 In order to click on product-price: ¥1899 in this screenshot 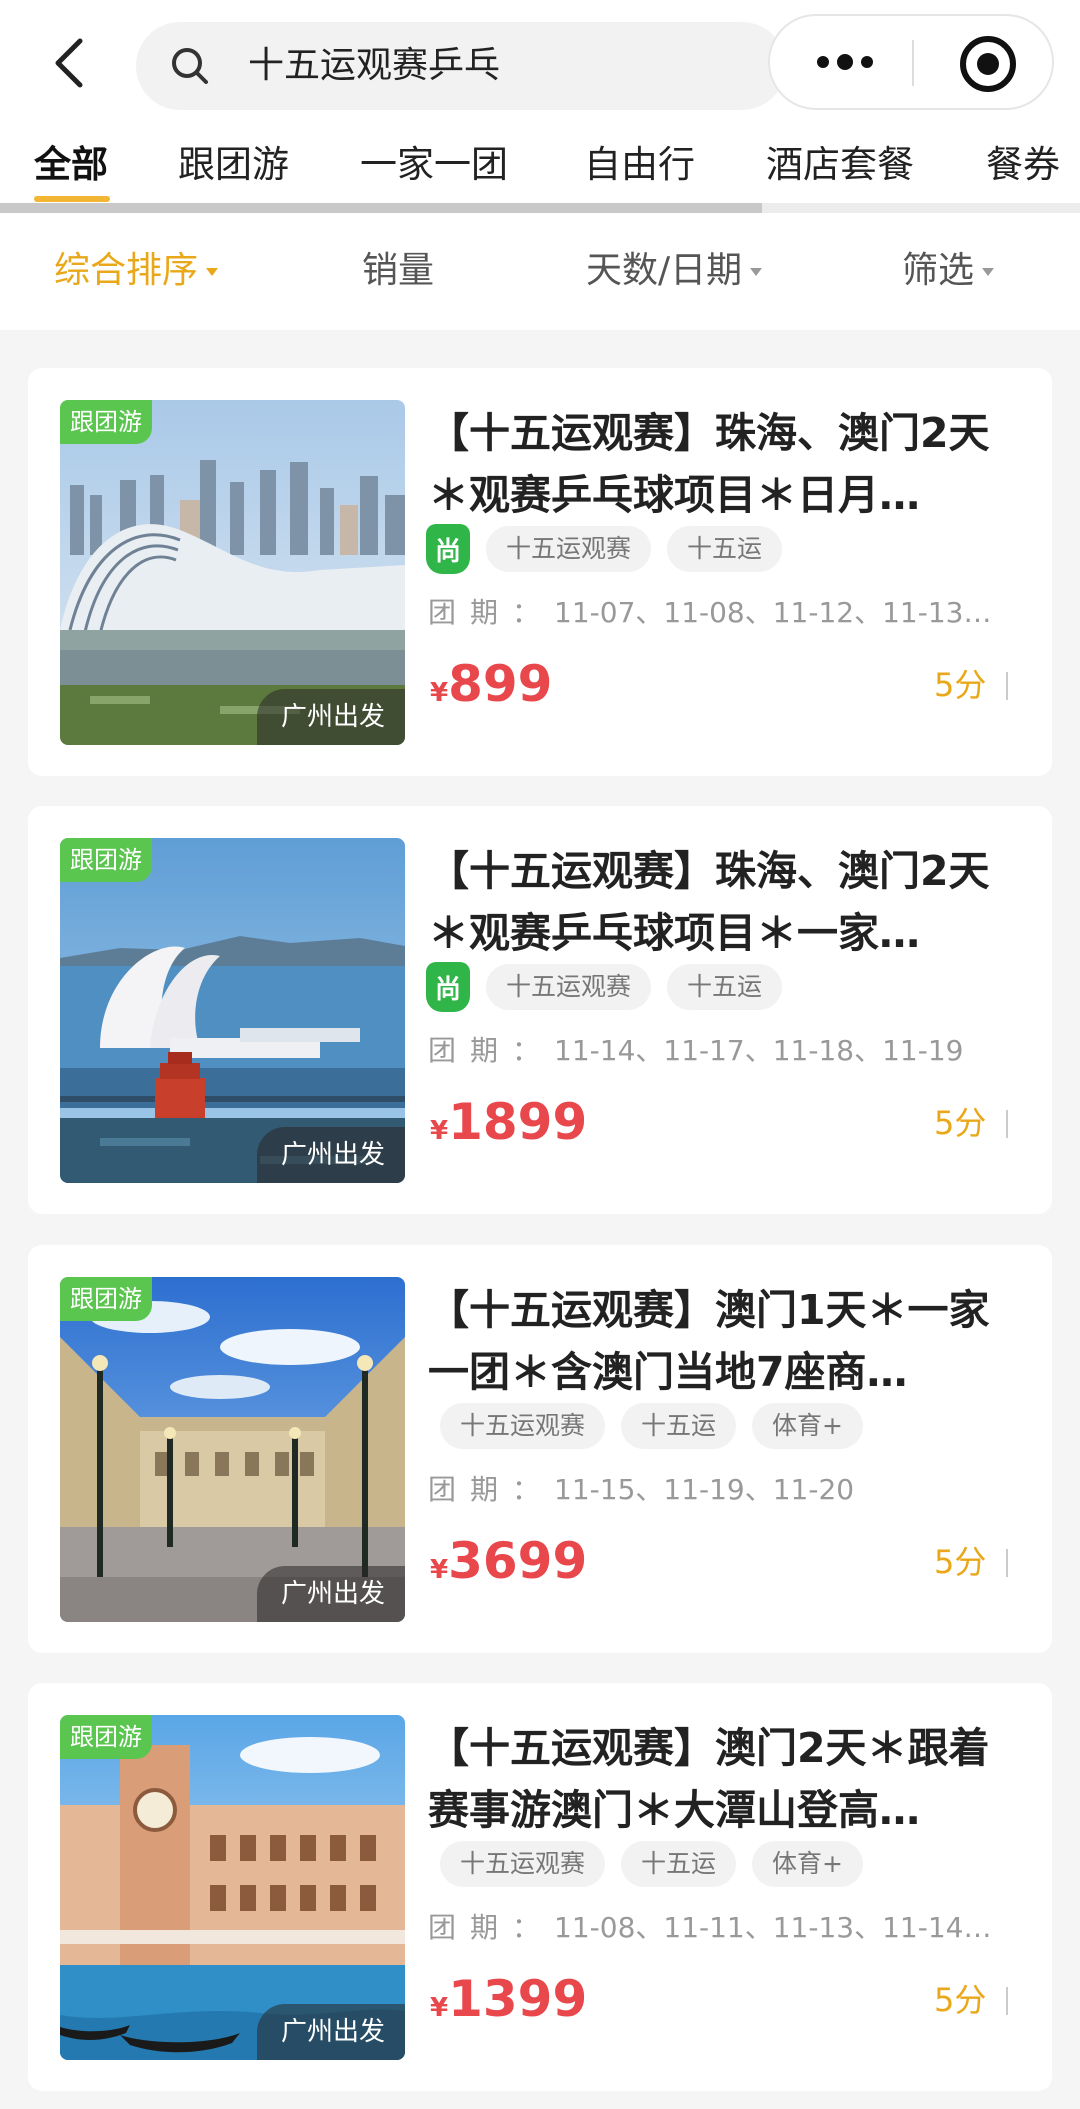, I will do `click(508, 1122)`.